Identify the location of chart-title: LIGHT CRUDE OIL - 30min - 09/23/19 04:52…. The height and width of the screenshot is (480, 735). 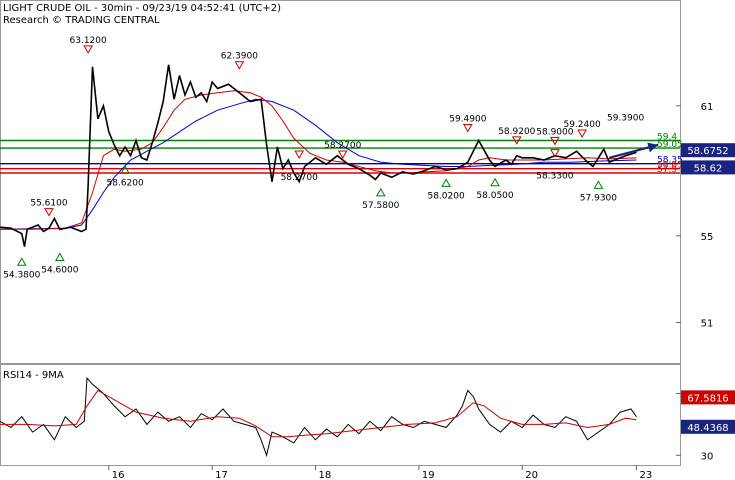
(142, 8).